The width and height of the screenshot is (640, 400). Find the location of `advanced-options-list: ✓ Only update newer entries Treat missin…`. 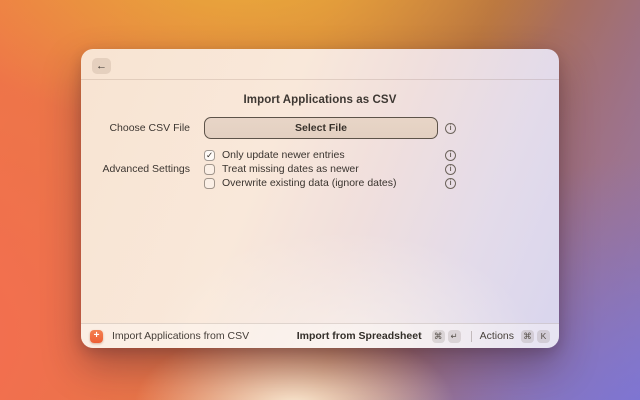

advanced-options-list: ✓ Only update newer entries Treat missin… is located at coordinates (321, 169).